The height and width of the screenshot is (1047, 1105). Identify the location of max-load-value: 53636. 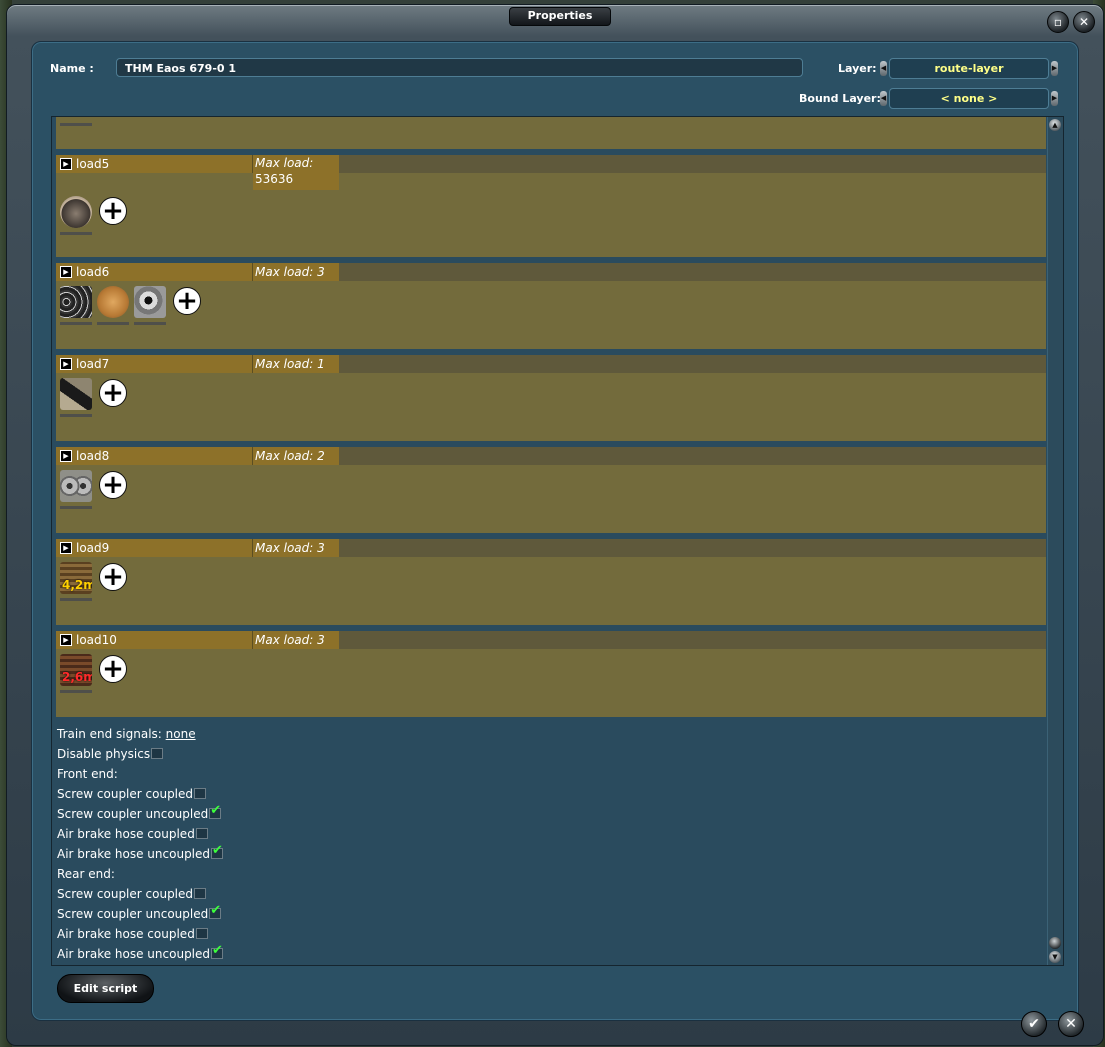
(274, 179).